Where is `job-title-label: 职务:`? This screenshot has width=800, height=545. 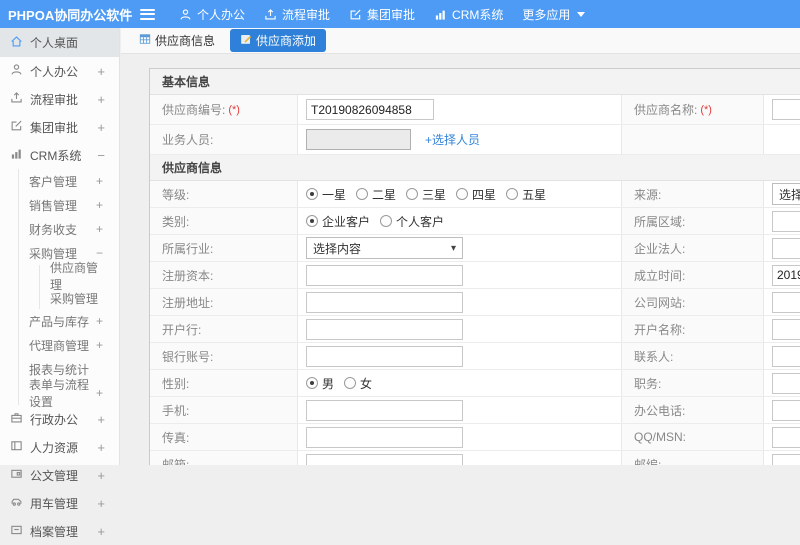
job-title-label: 职务: is located at coordinates (693, 383).